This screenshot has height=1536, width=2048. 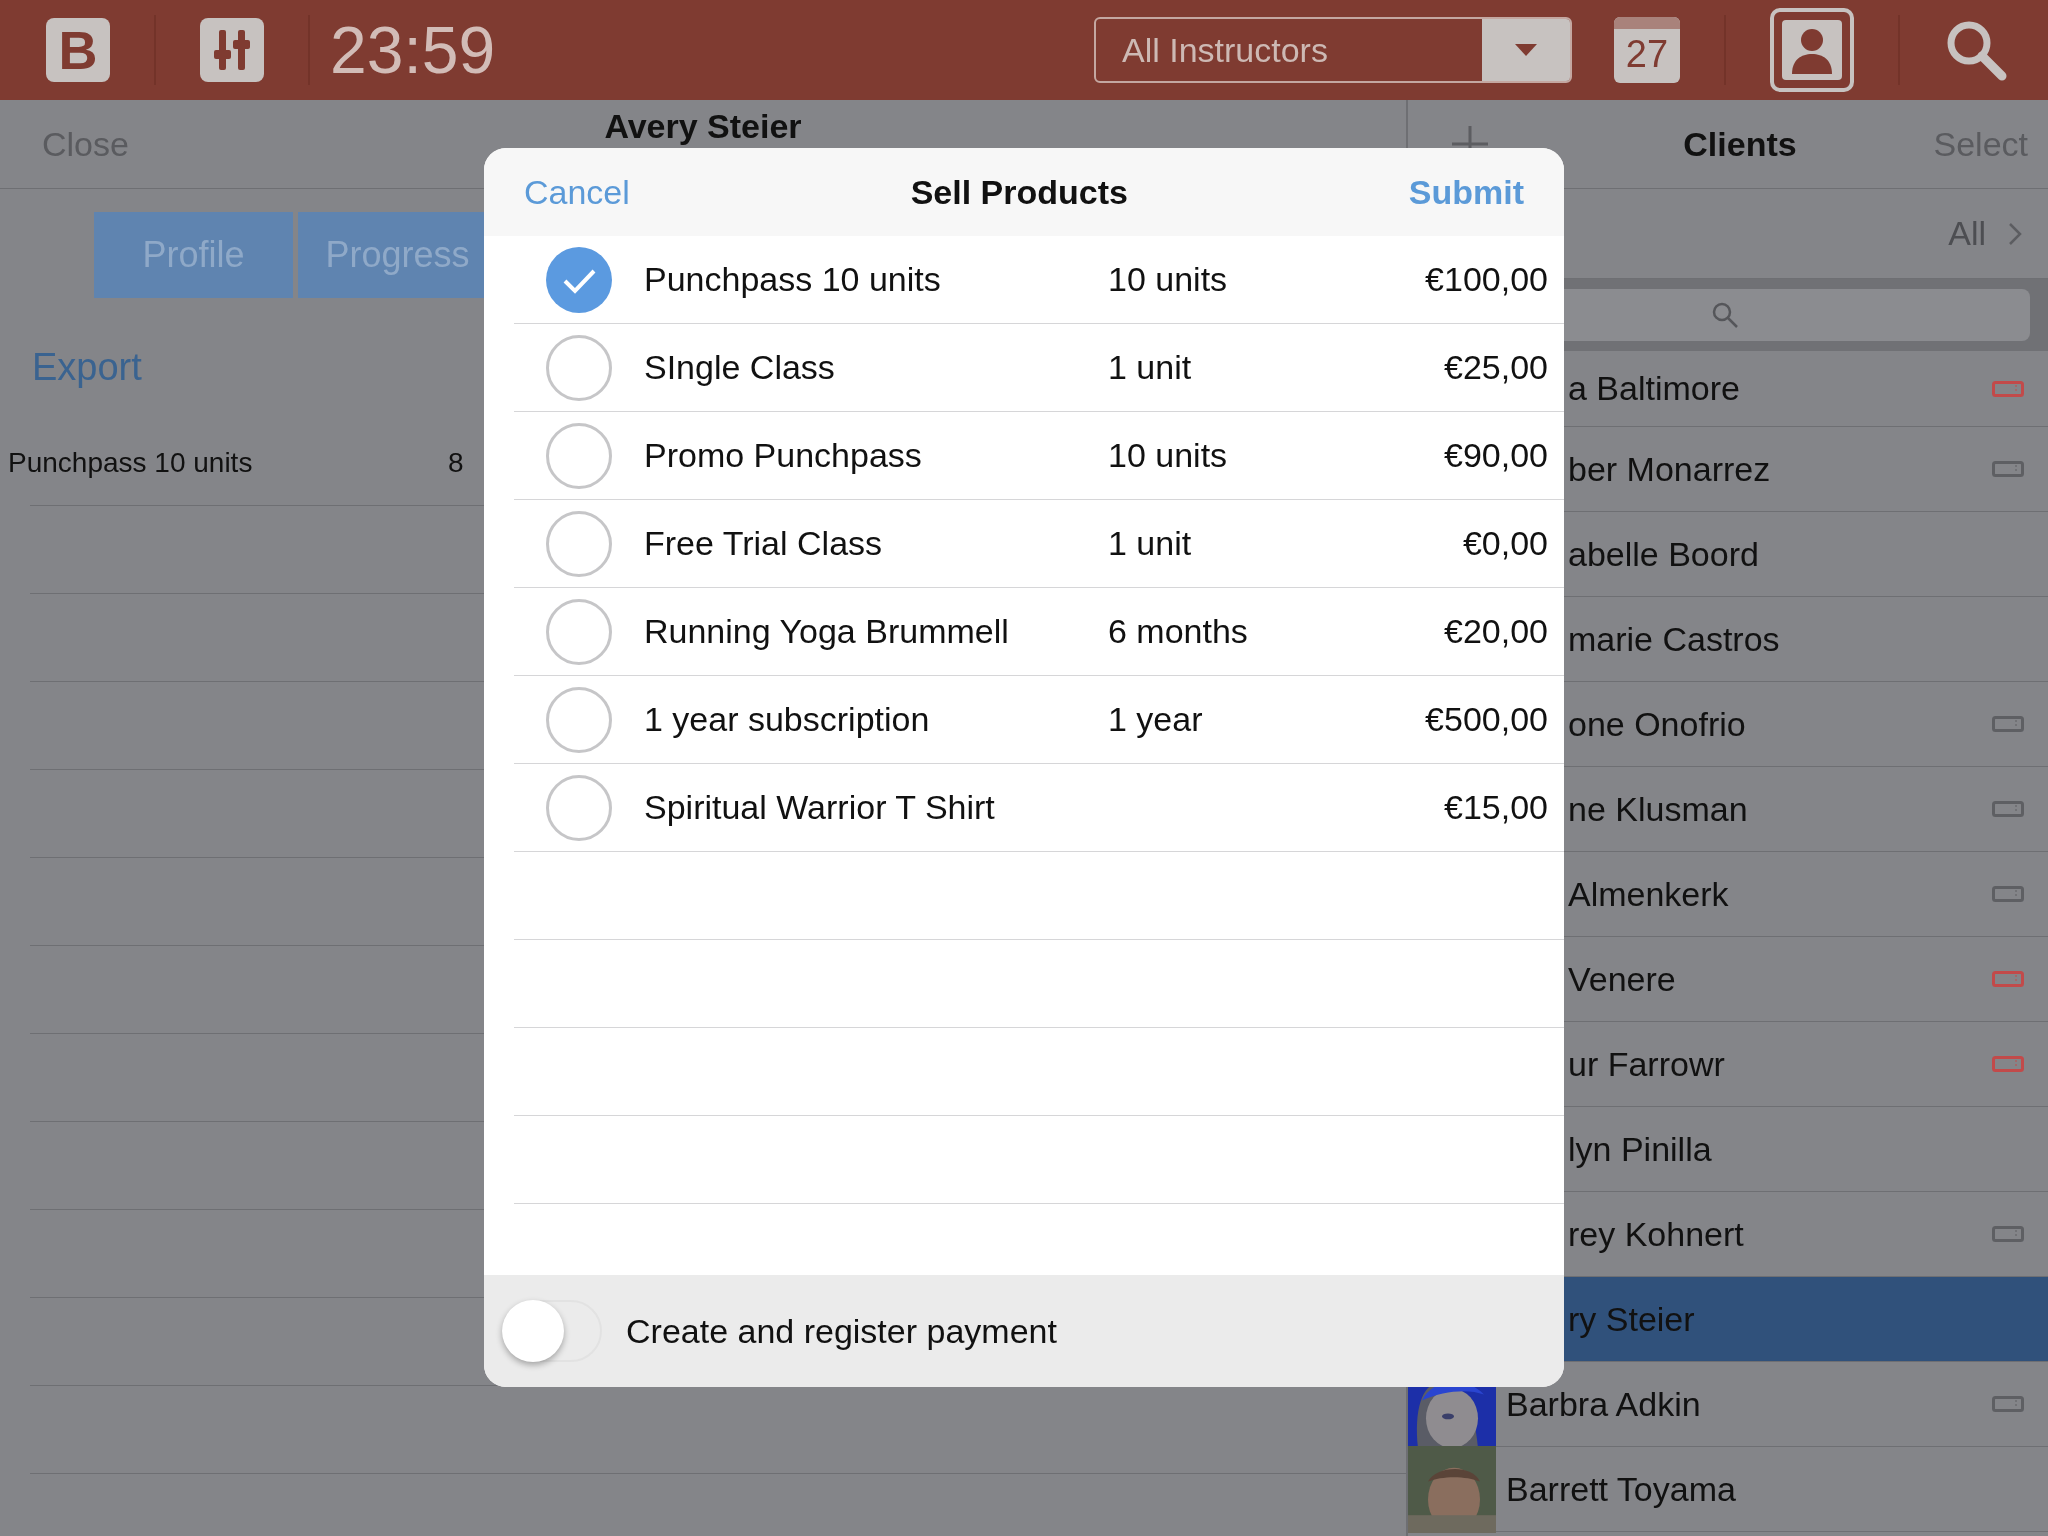 I want to click on client-name: lyn Pinilla, so click(x=1640, y=1149).